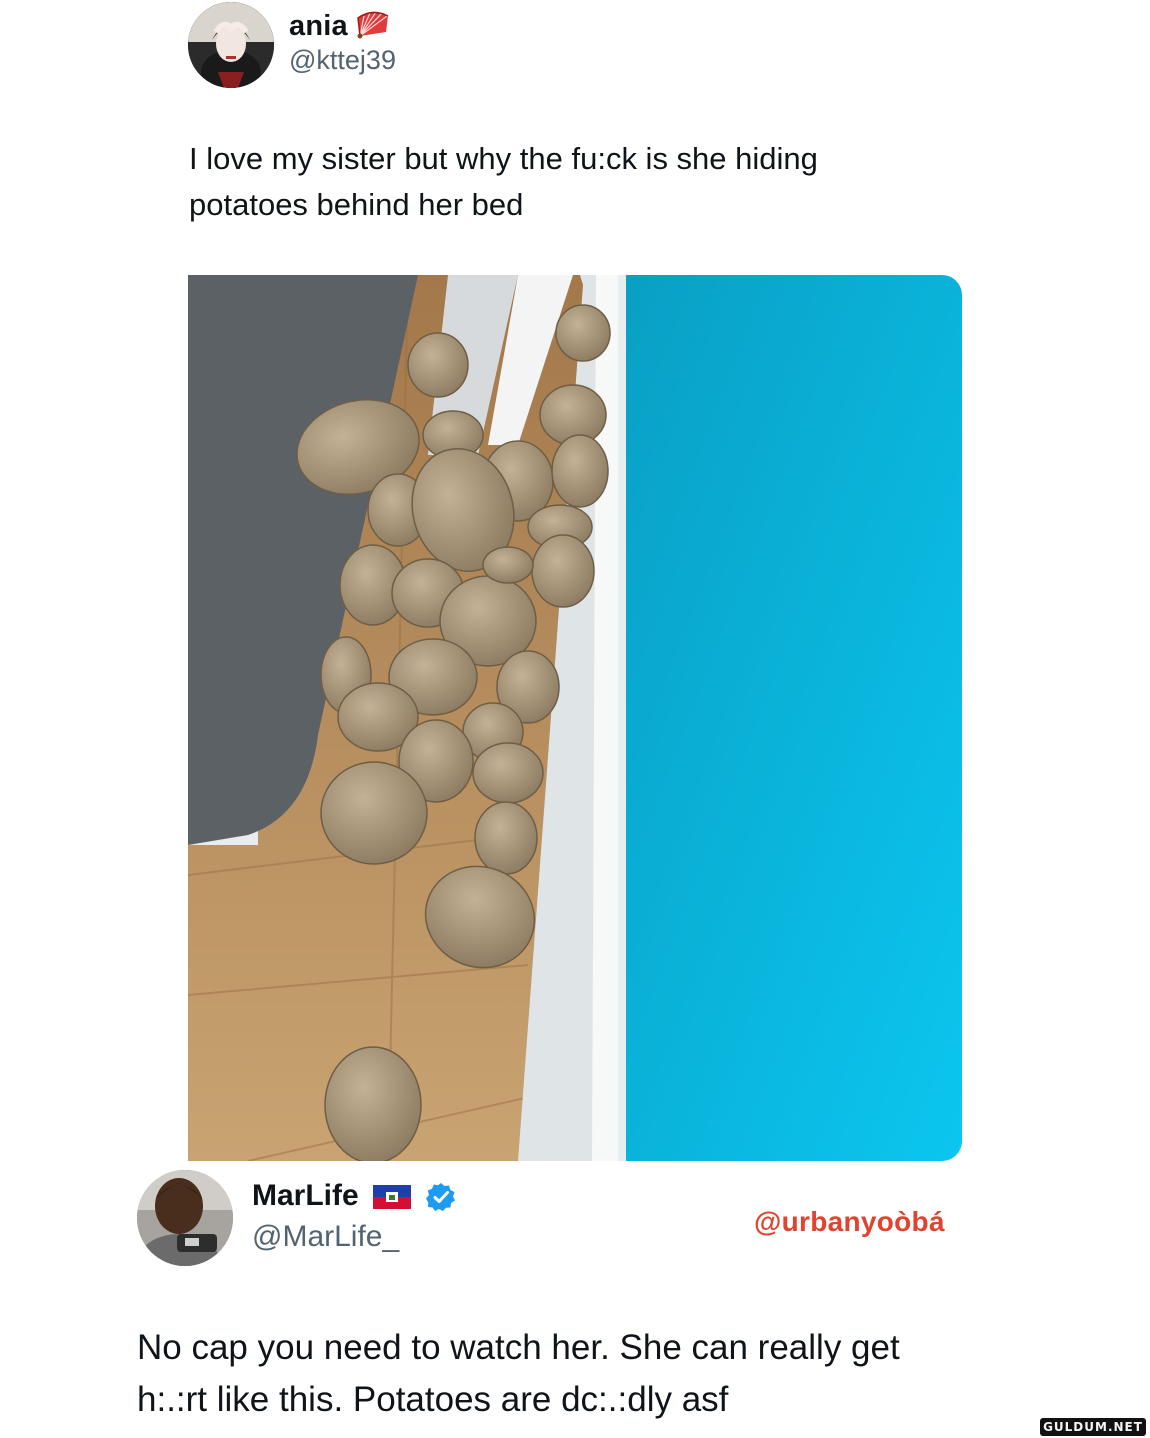 The width and height of the screenshot is (1150, 1438). What do you see at coordinates (305, 1196) in the screenshot?
I see `display-name: MarLife` at bounding box center [305, 1196].